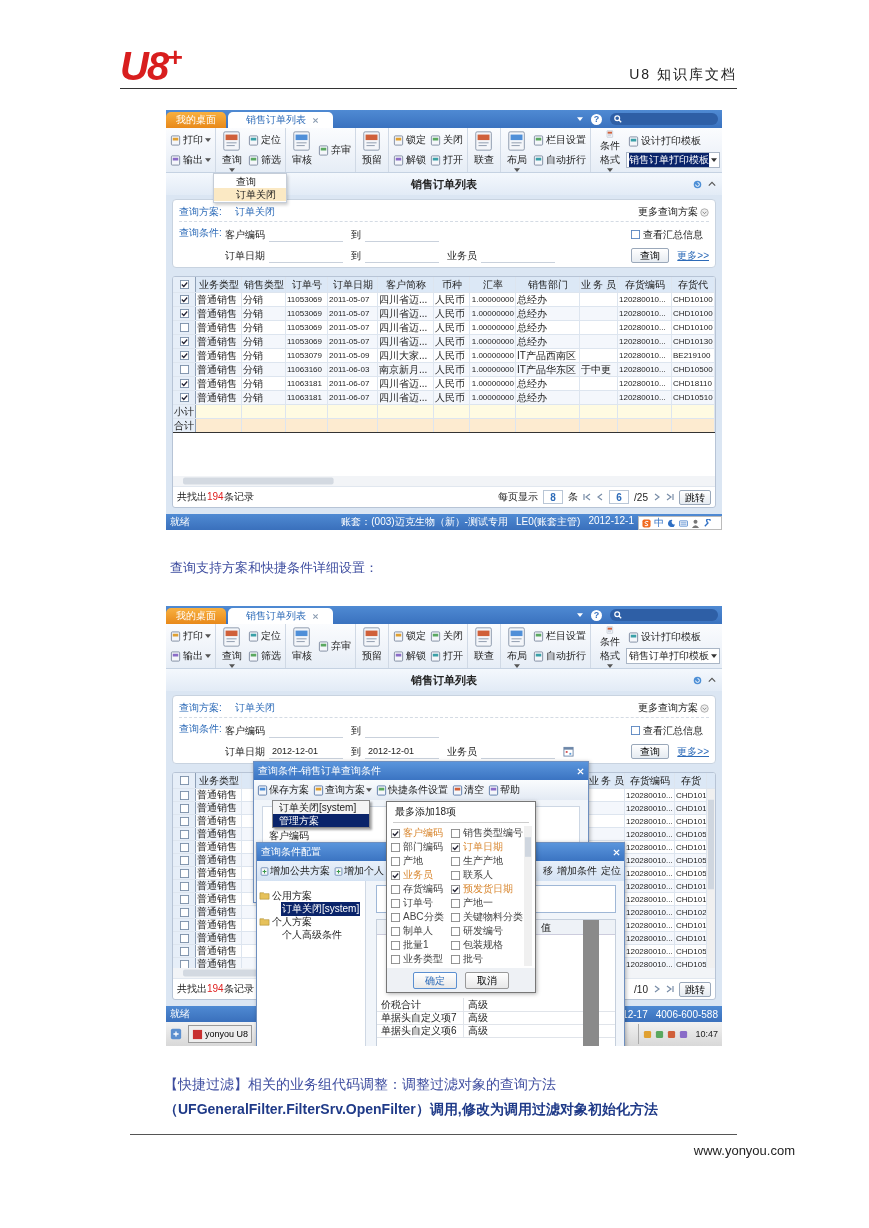  Describe the element at coordinates (693, 341) in the screenshot. I see `table-cell: CHD10130` at that location.